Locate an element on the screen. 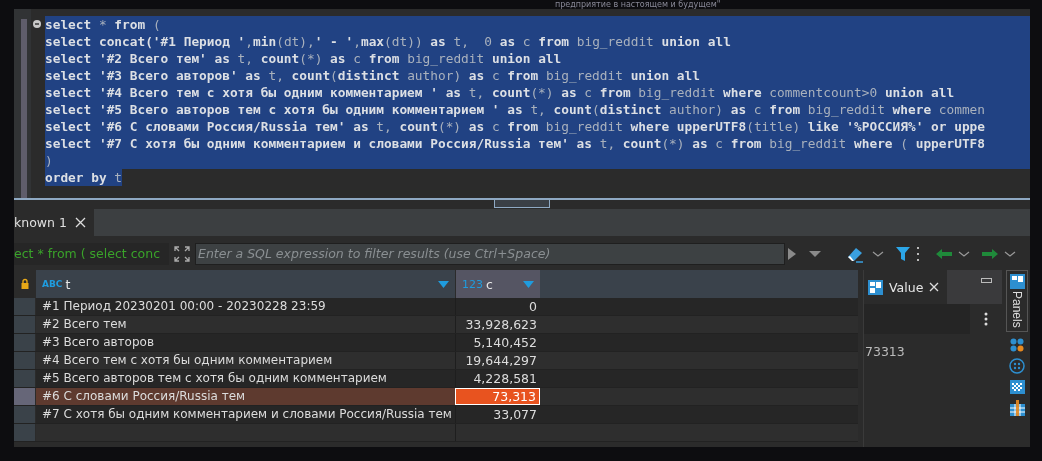 This screenshot has width=1042, height=461. lock-icon is located at coordinates (24, 284).